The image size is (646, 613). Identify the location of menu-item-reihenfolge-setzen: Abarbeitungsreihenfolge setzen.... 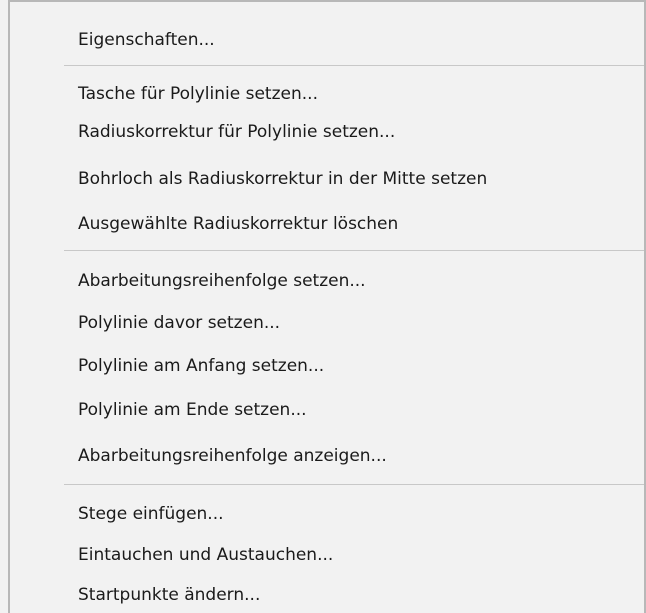
(327, 281).